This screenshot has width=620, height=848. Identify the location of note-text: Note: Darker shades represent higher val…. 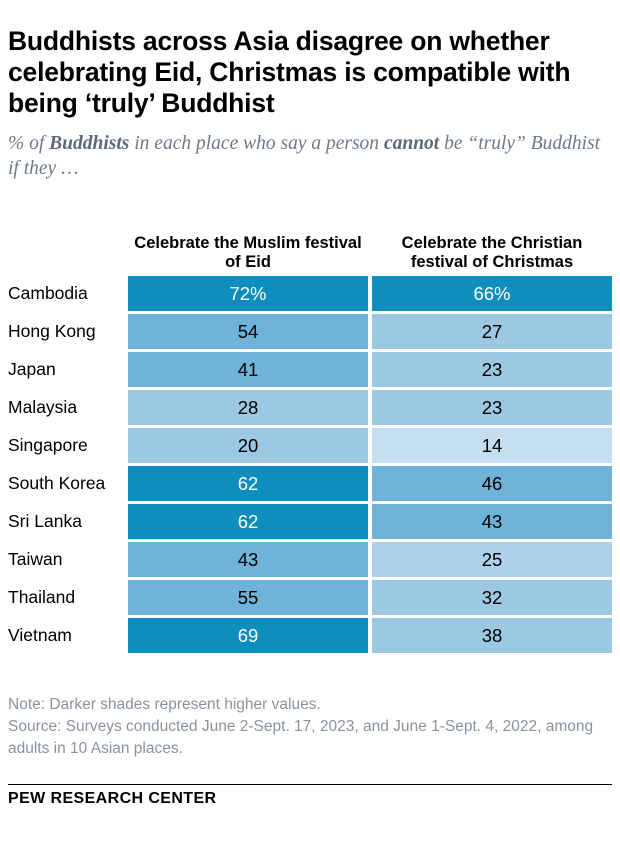
(164, 704).